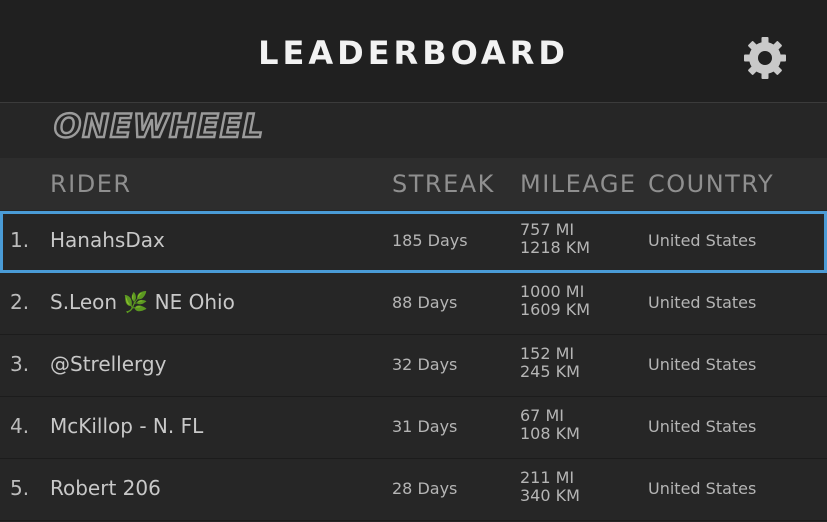  I want to click on mileage-km: 1609 KM, so click(555, 309).